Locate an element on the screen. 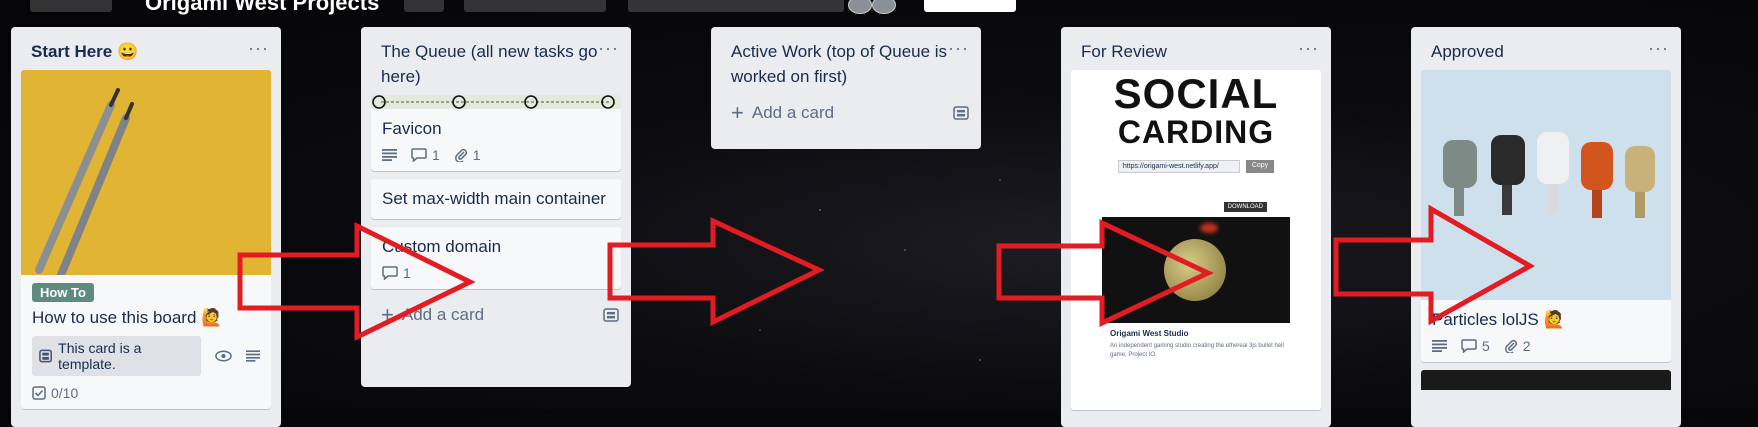  list-approved: Approved ··· Particles lolJS 🙋 5 2 is located at coordinates (1546, 227).